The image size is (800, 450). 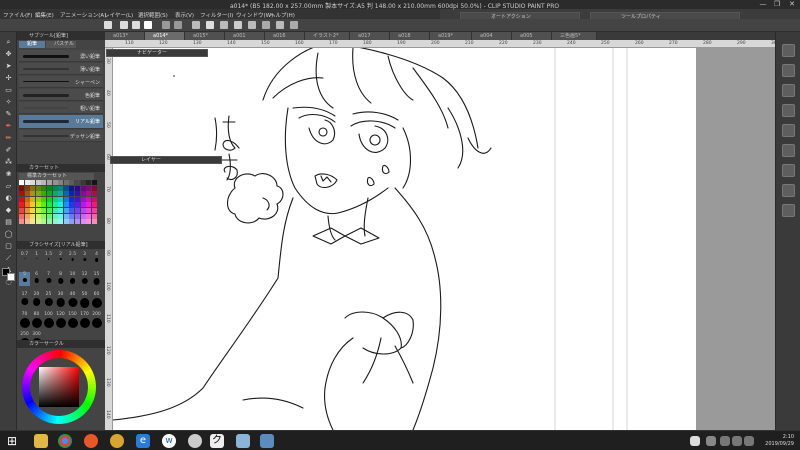 I want to click on volume-icon, so click(x=737, y=441).